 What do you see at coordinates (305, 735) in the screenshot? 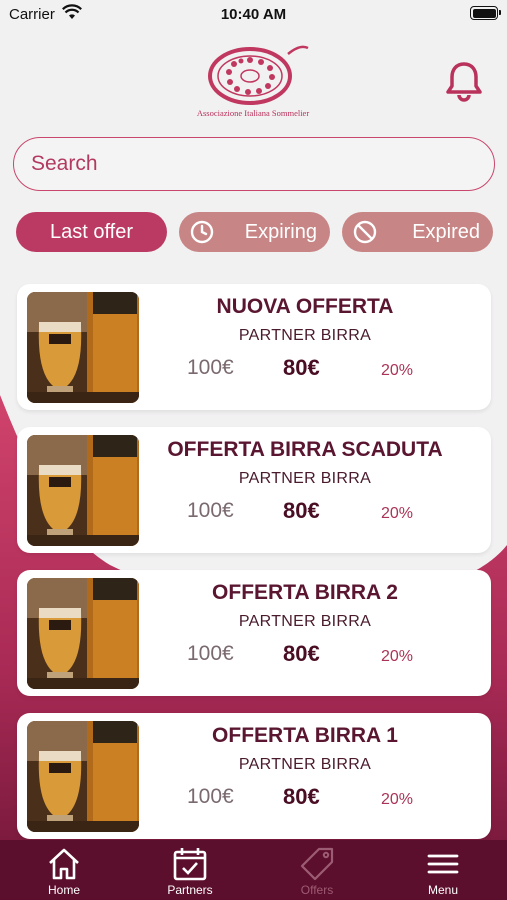
I see `offer-title: OFFERTA BIRRA 1` at bounding box center [305, 735].